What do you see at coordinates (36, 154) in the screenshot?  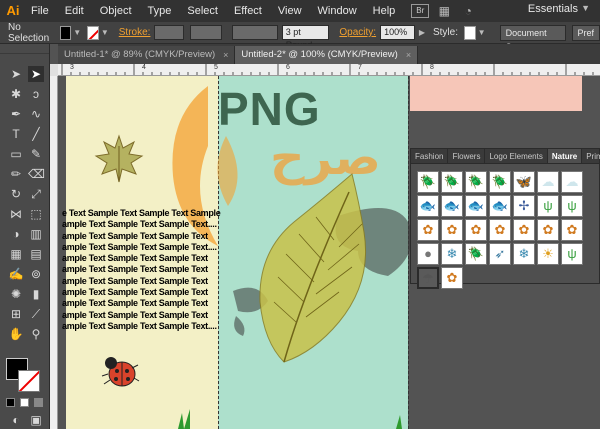 I see `paintbrush-icon: ✎` at bounding box center [36, 154].